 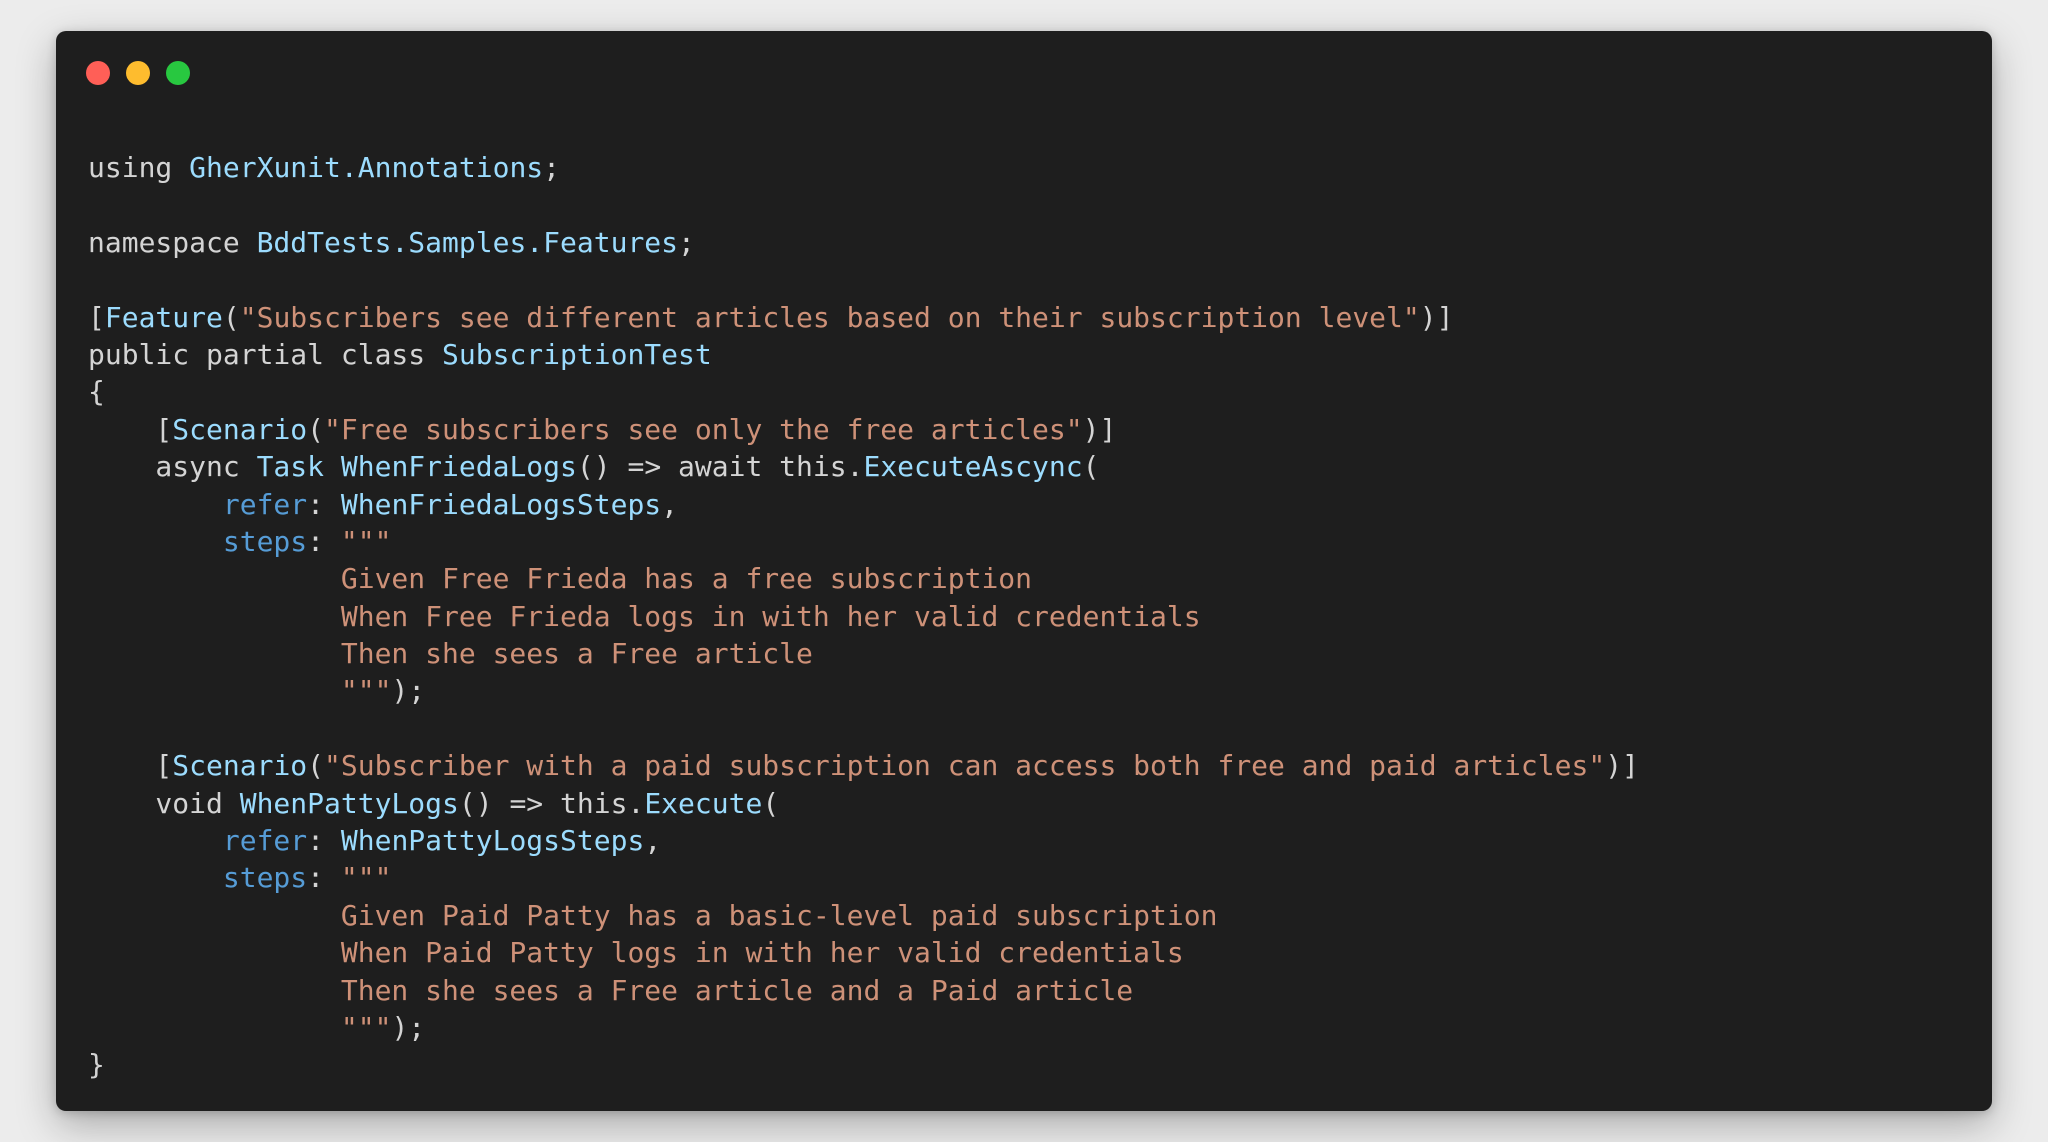 I want to click on code-token: WhenFriedaLogsSteps, so click(x=501, y=504).